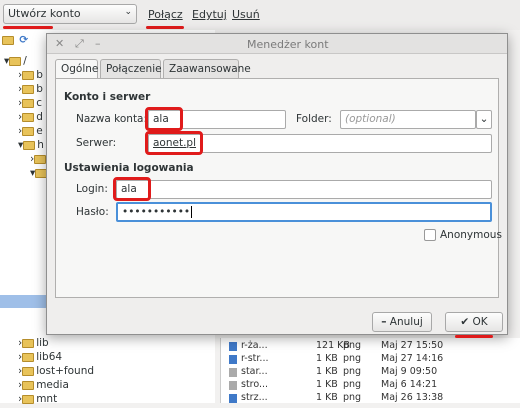 The image size is (520, 408). I want to click on ok-button: ✔ OK, so click(474, 322).